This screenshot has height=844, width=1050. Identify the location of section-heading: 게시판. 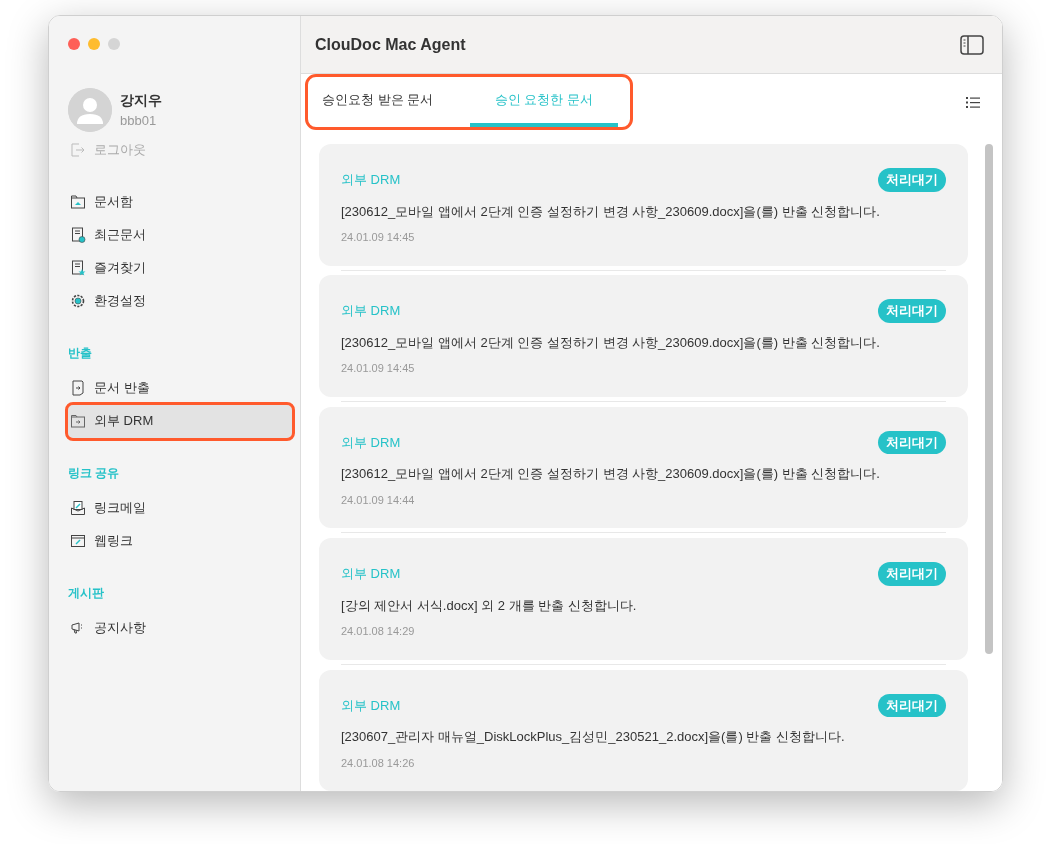
(86, 593).